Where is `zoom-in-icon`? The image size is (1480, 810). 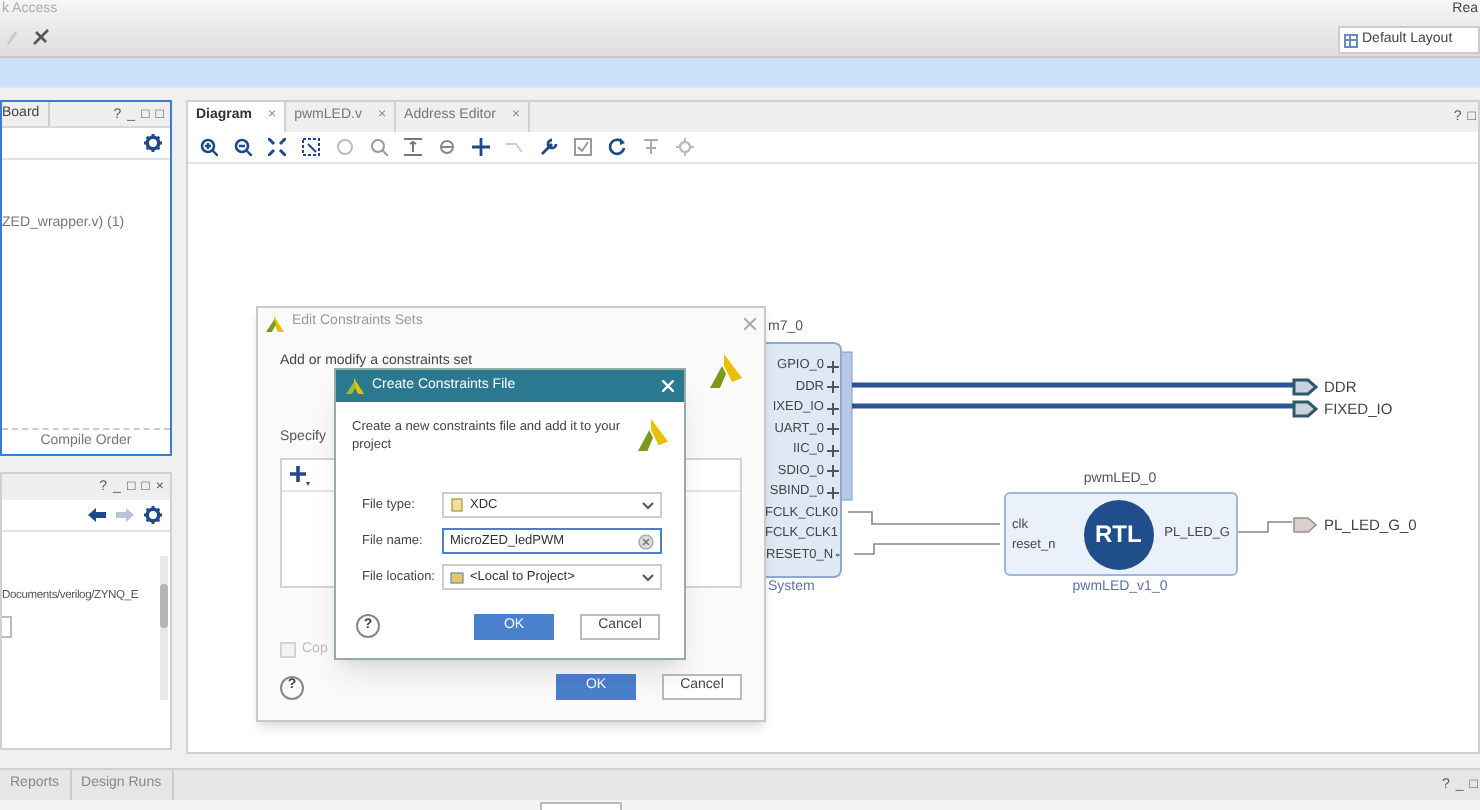 zoom-in-icon is located at coordinates (209, 147).